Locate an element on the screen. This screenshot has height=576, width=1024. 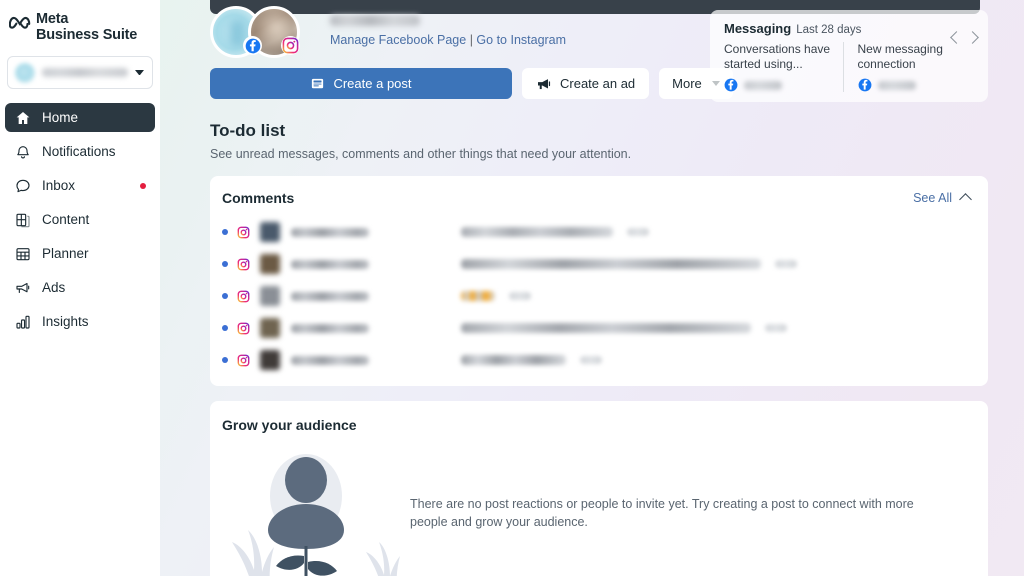
chat-bubble-icon is located at coordinates (22, 185).